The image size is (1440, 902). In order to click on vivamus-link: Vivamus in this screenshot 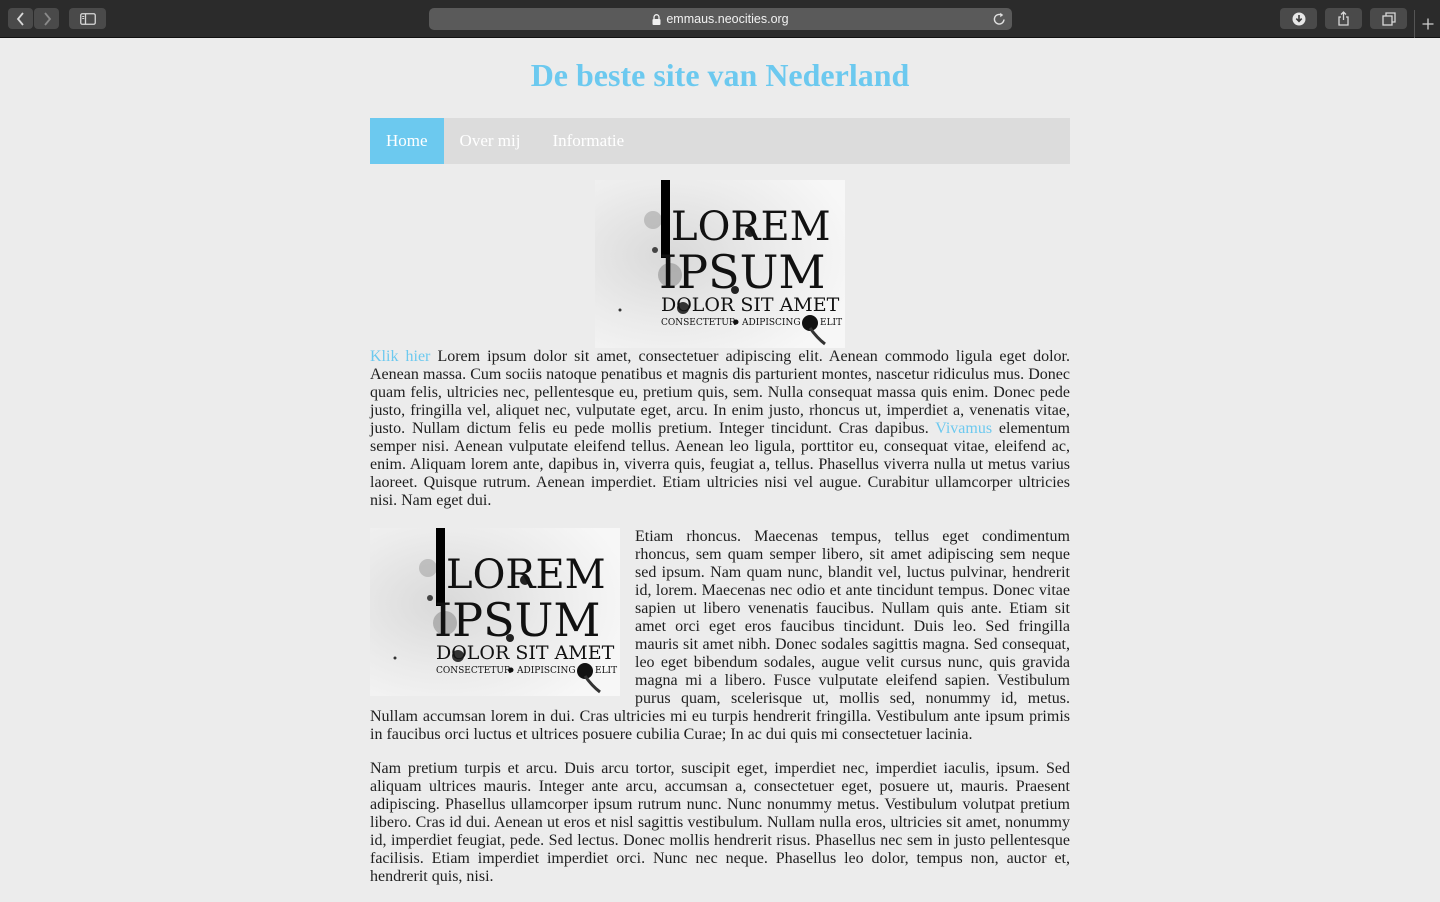, I will do `click(963, 428)`.